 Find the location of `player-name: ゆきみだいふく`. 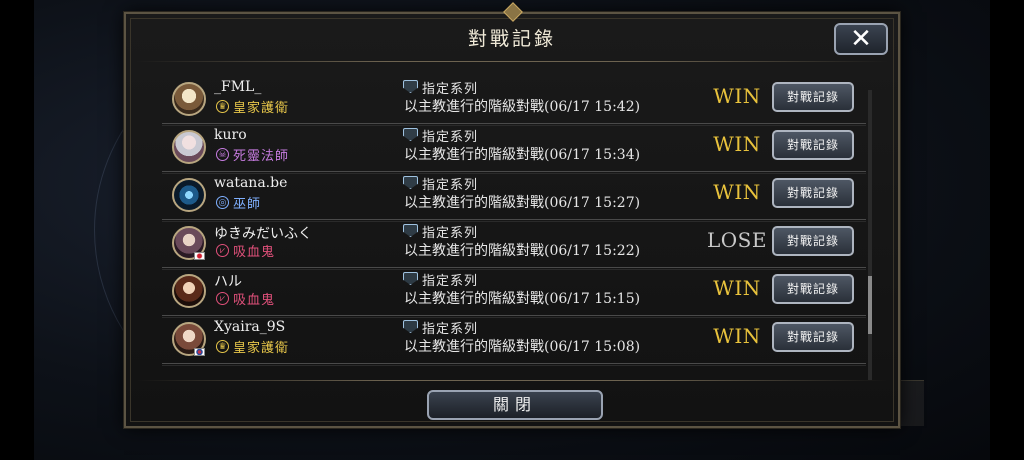

player-name: ゆきみだいふく is located at coordinates (263, 234).